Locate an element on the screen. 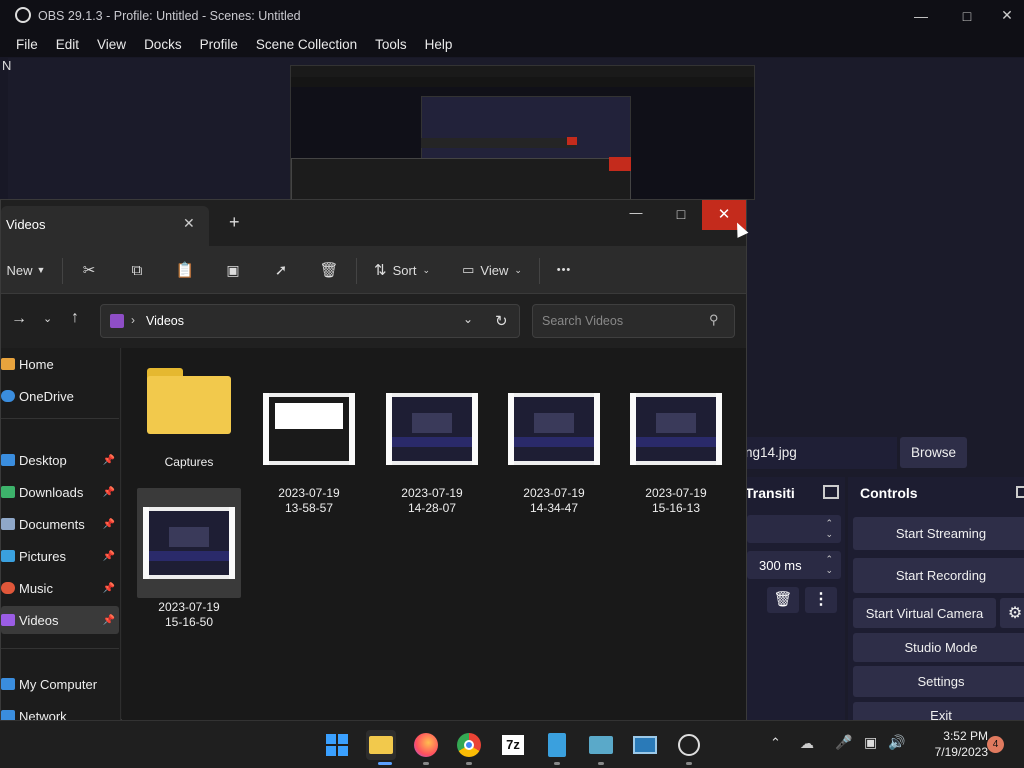  explorer-maximize-button: □ is located at coordinates (681, 215).